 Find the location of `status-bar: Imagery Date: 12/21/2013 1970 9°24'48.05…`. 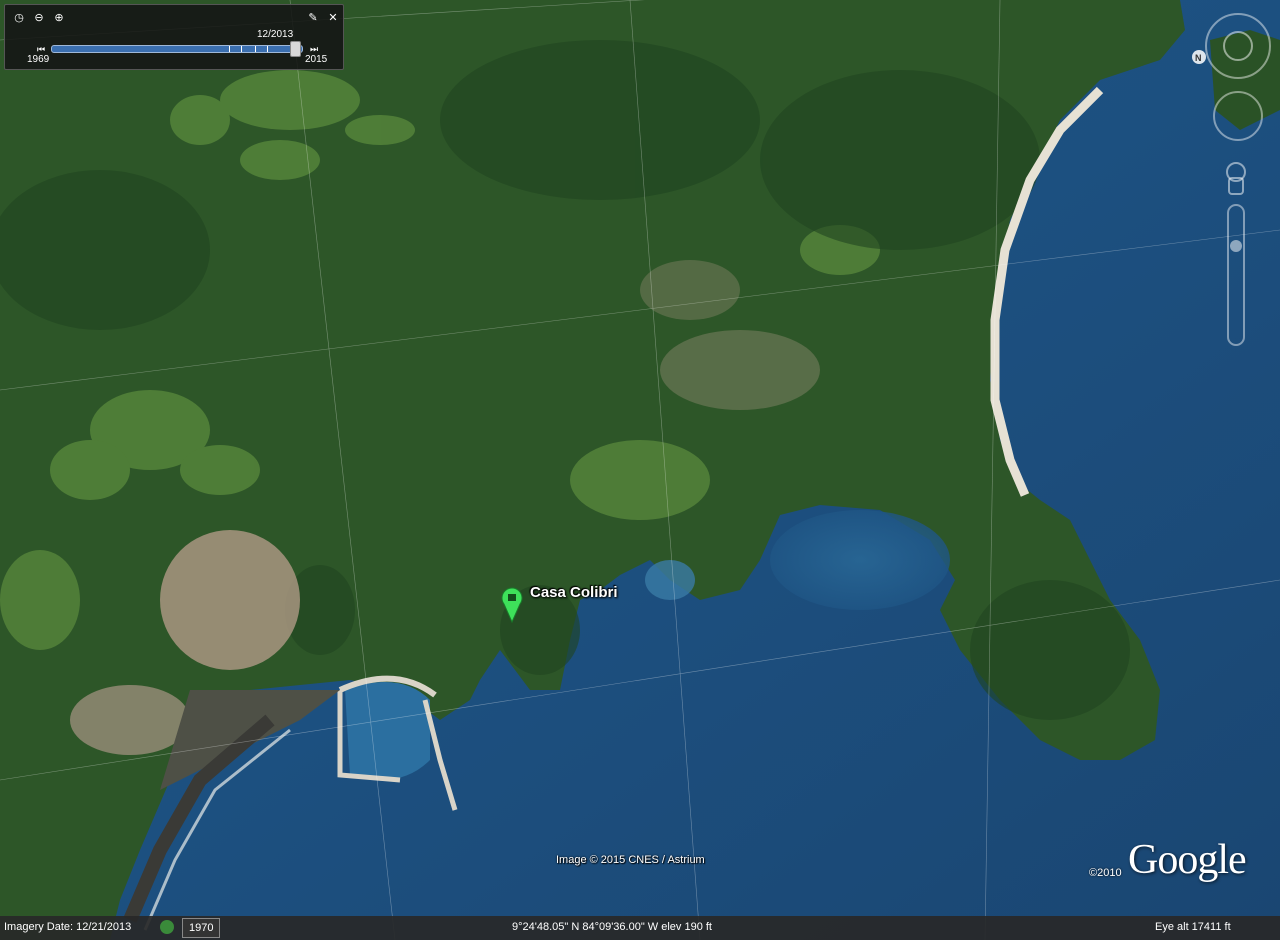

status-bar: Imagery Date: 12/21/2013 1970 9°24'48.05… is located at coordinates (640, 928).